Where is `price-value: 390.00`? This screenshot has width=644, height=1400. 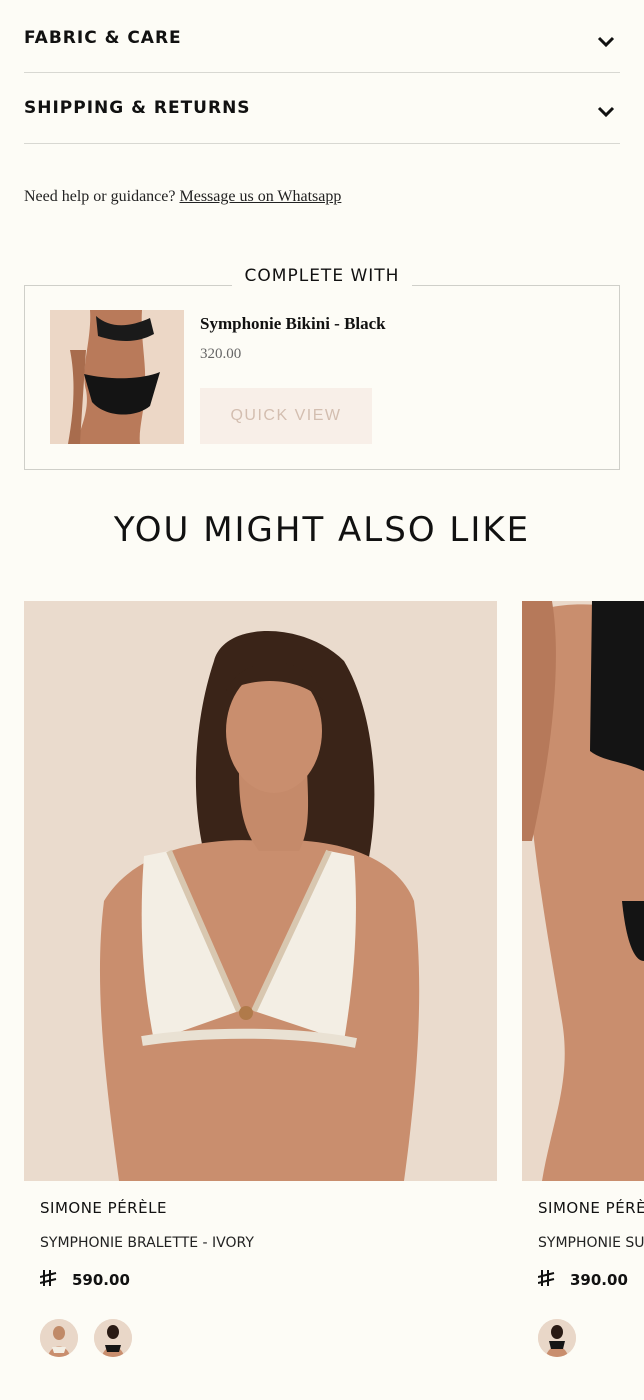
price-value: 390.00 is located at coordinates (599, 1280).